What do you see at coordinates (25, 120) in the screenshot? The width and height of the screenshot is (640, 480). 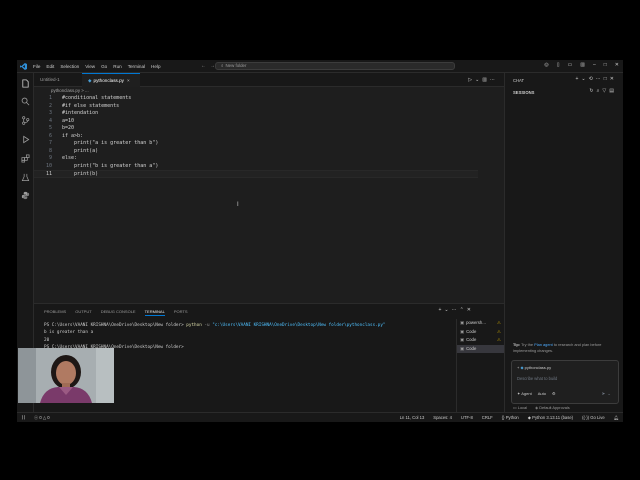 I see `source-control-icon` at bounding box center [25, 120].